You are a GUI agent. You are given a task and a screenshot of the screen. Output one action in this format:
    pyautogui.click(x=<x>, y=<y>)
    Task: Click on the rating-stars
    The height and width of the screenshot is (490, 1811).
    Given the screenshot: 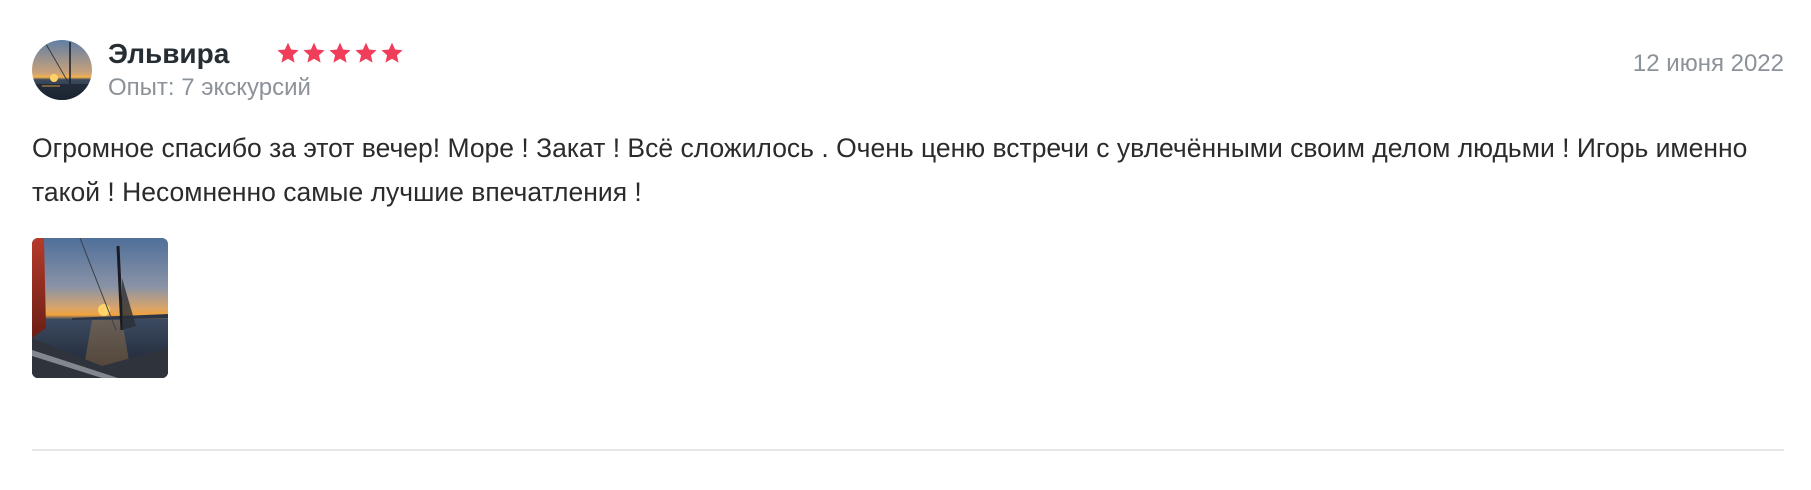 What is the action you would take?
    pyautogui.click(x=340, y=53)
    